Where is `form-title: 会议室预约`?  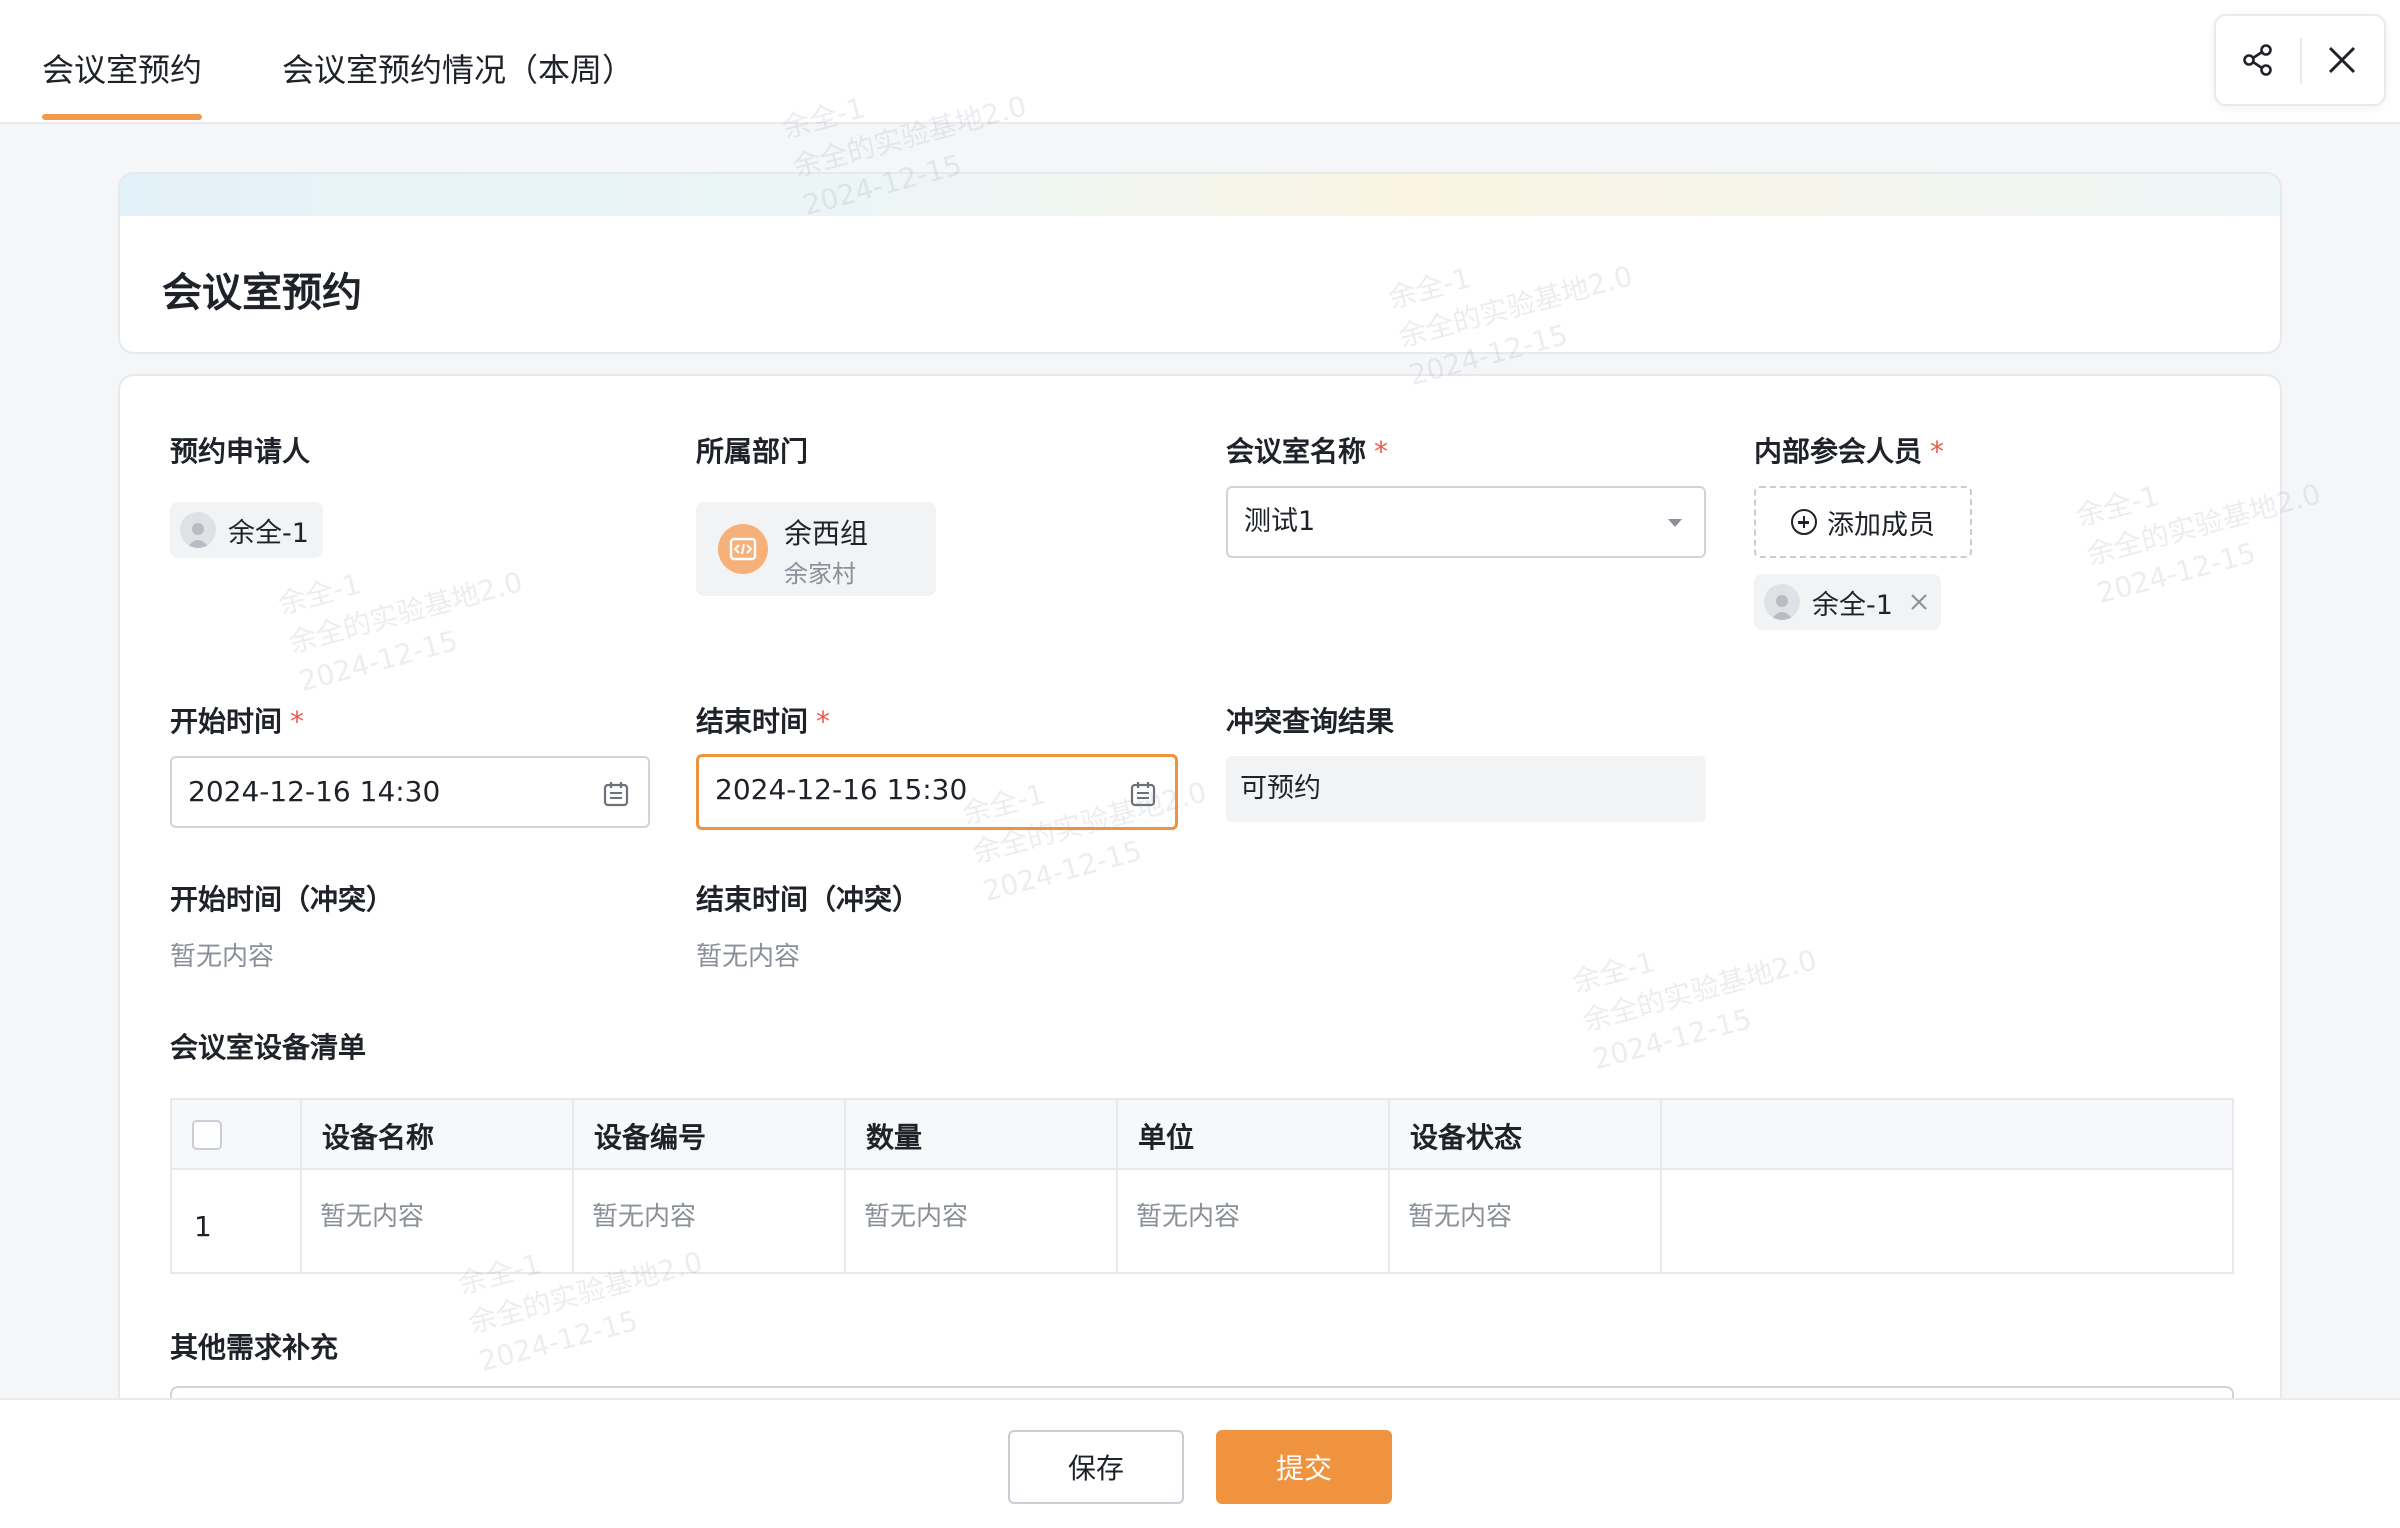
form-title: 会议室预约 is located at coordinates (262, 289).